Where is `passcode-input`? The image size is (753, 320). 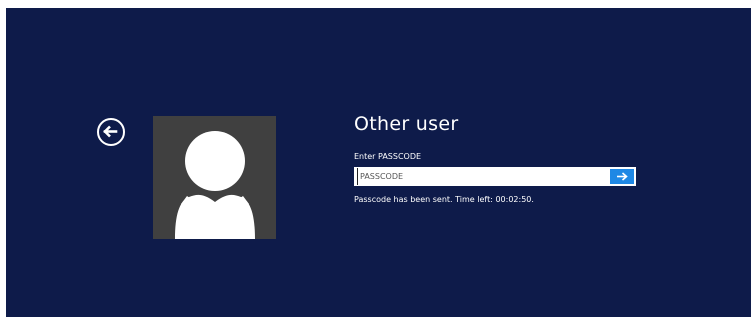
passcode-input is located at coordinates (481, 176).